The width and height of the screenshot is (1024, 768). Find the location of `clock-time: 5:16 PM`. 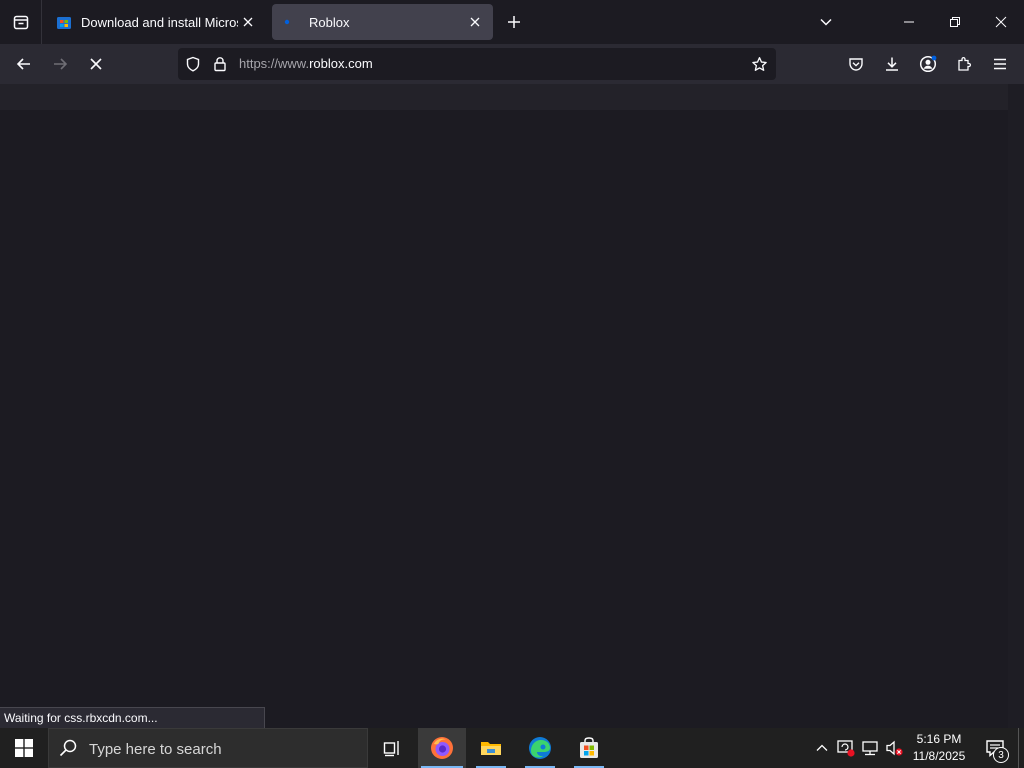

clock-time: 5:16 PM is located at coordinates (939, 739).